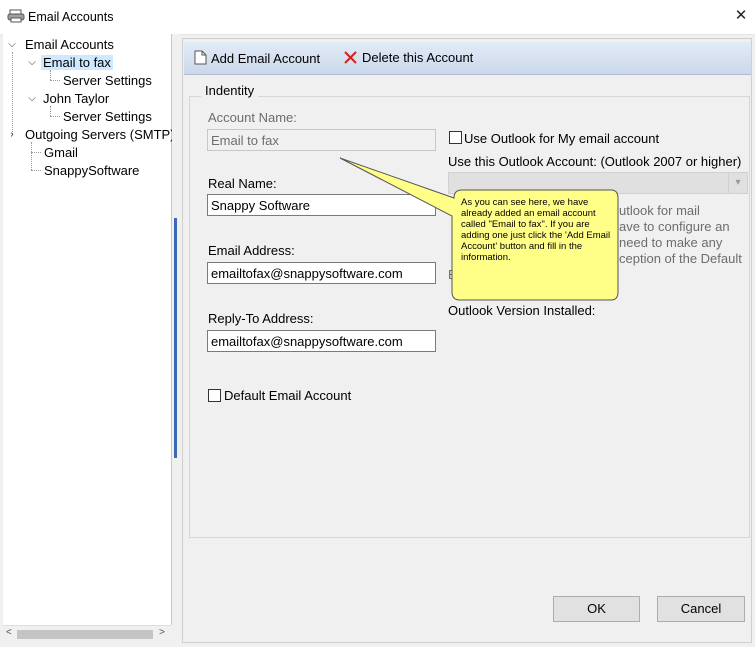  Describe the element at coordinates (562, 138) in the screenshot. I see `use-outlook-label: Use Outlook for My email account` at that location.